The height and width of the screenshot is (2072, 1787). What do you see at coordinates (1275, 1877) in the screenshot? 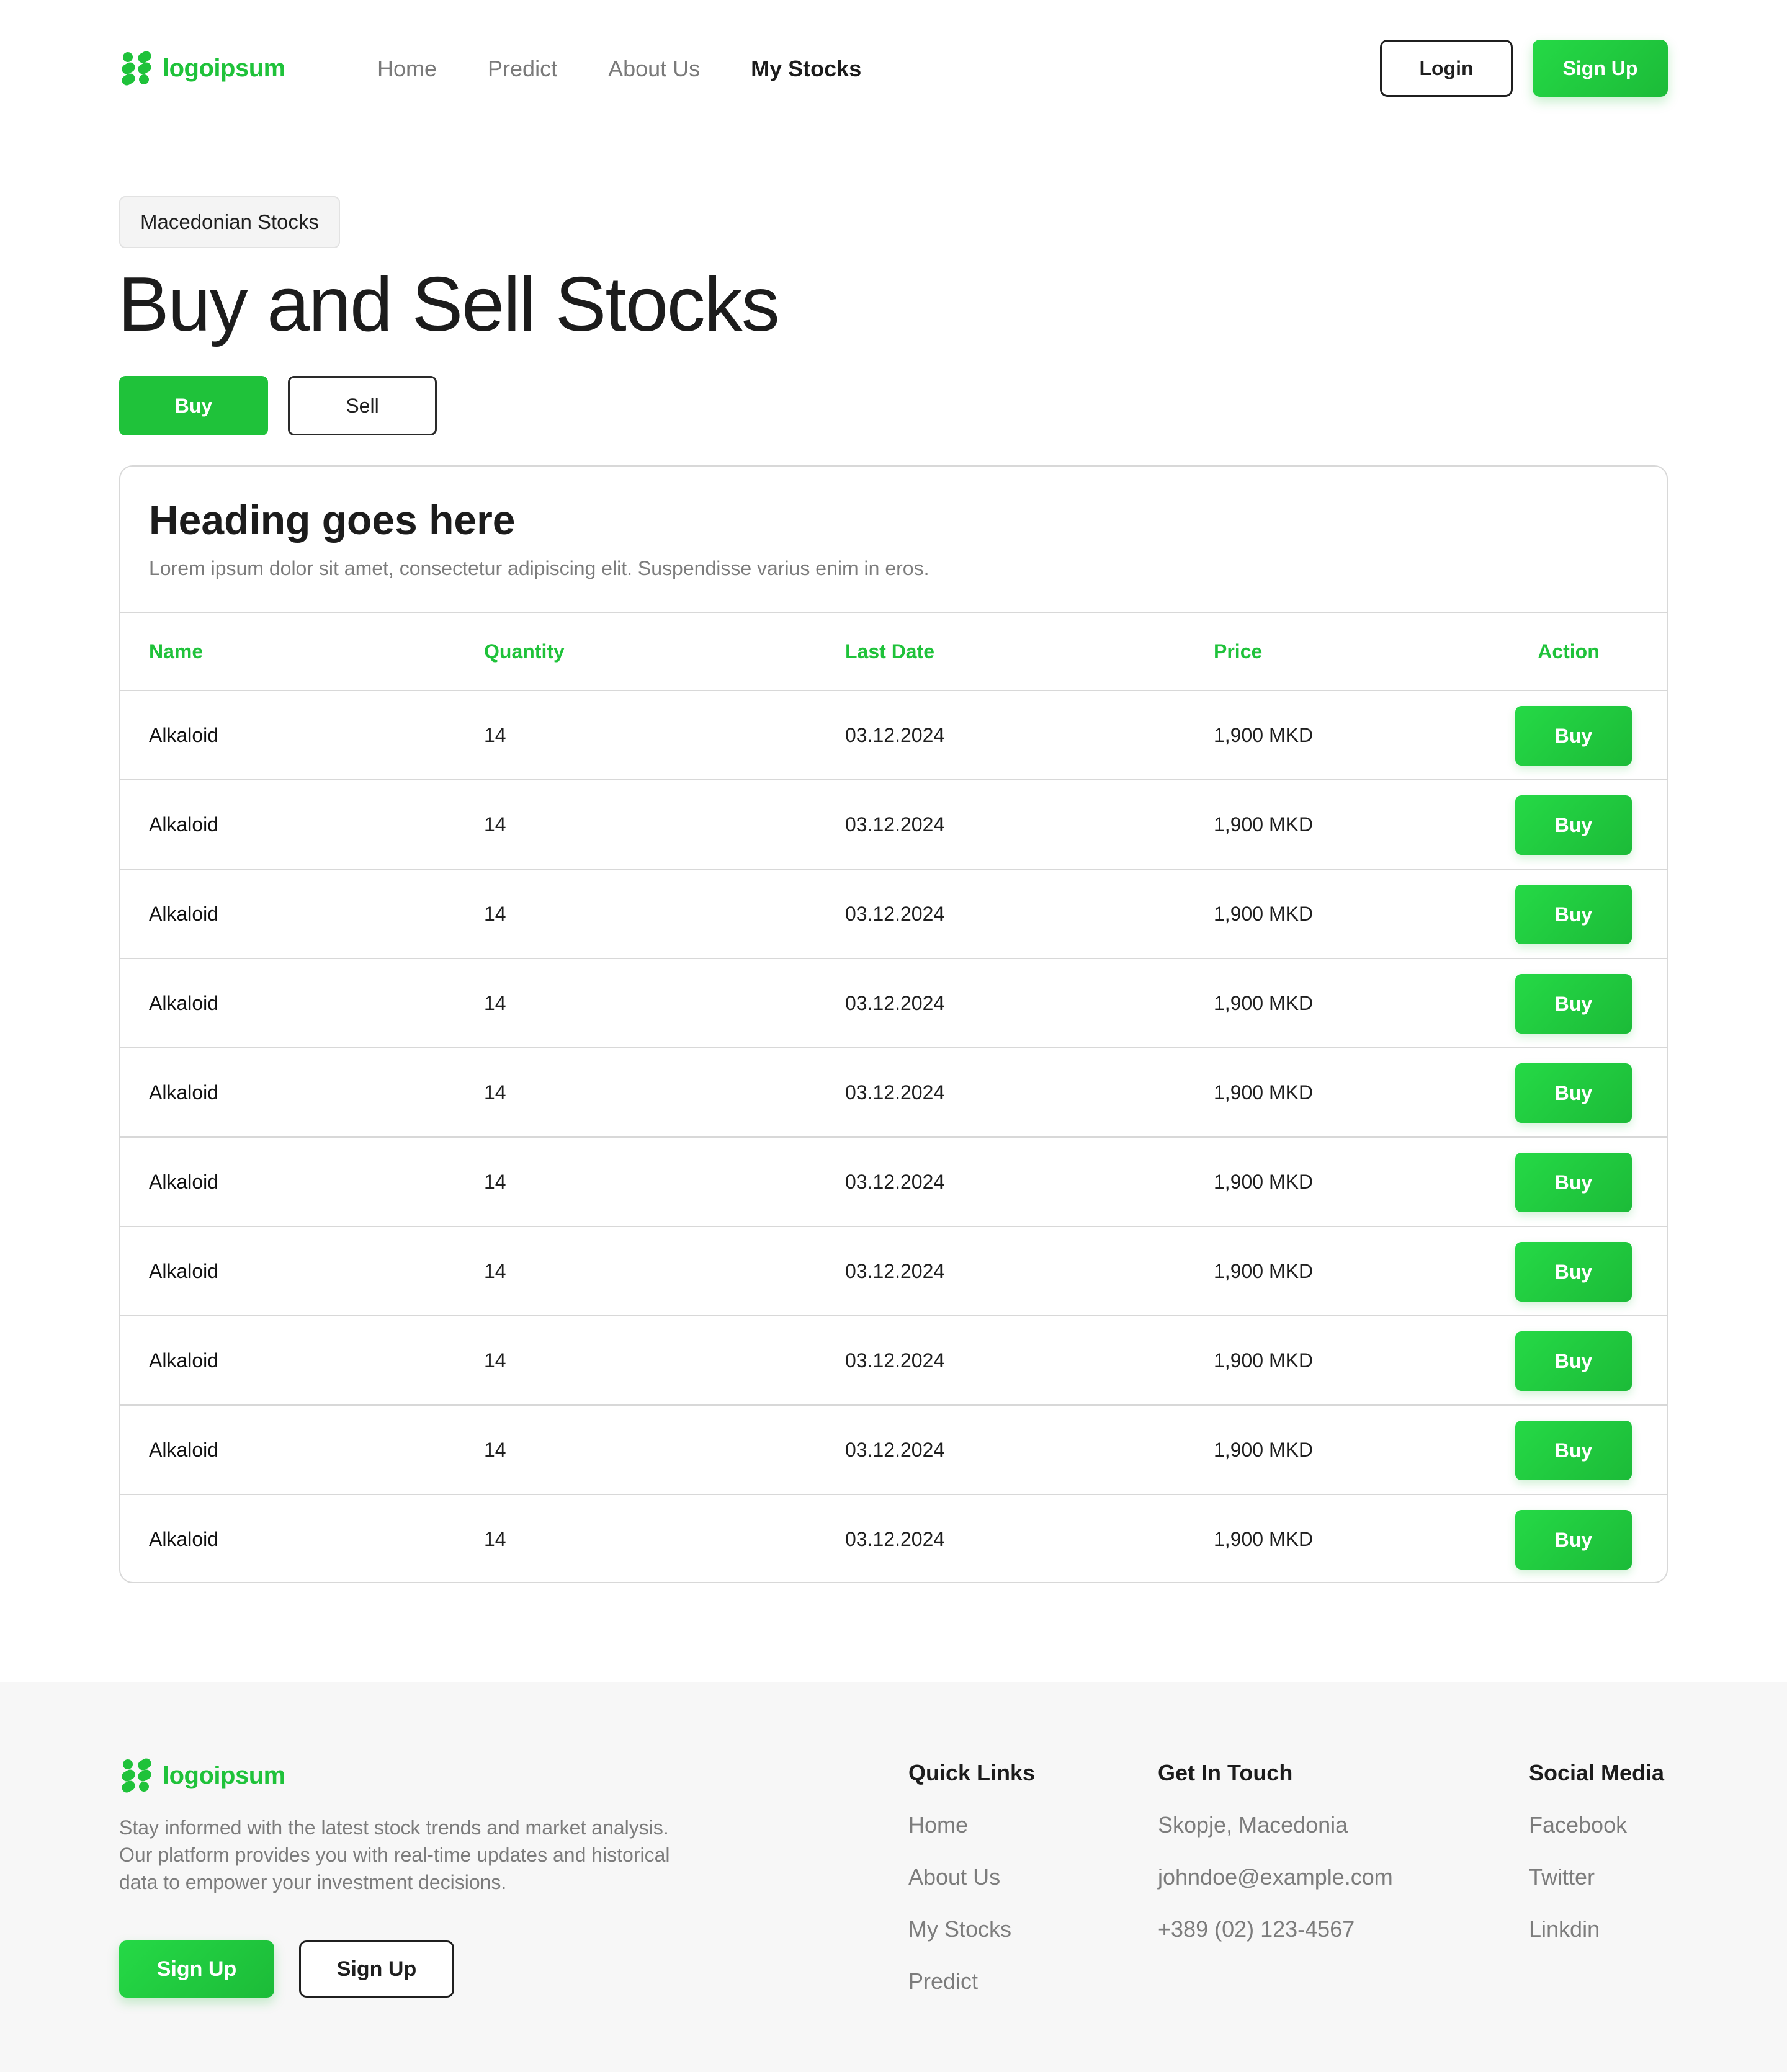
I see `footer-email: johndoe@example.com` at bounding box center [1275, 1877].